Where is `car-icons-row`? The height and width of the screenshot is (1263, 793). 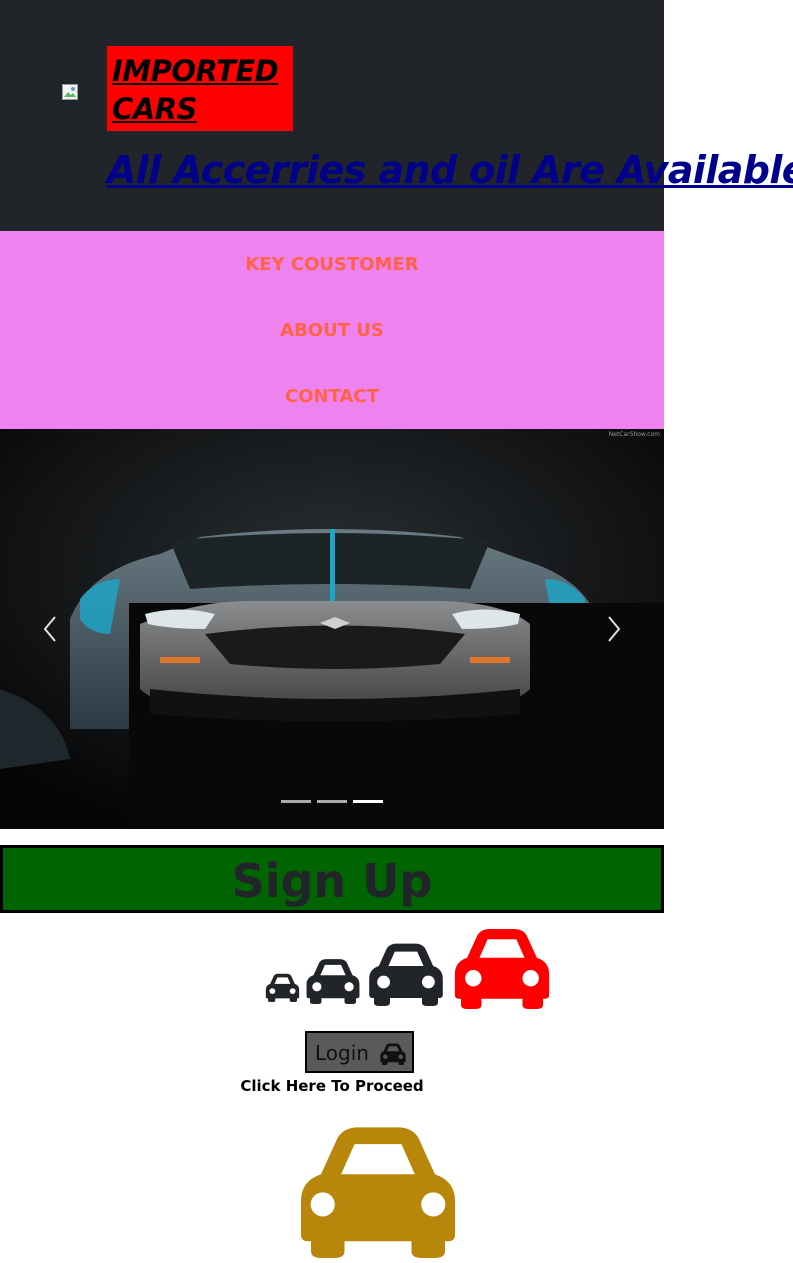 car-icons-row is located at coordinates (332, 970).